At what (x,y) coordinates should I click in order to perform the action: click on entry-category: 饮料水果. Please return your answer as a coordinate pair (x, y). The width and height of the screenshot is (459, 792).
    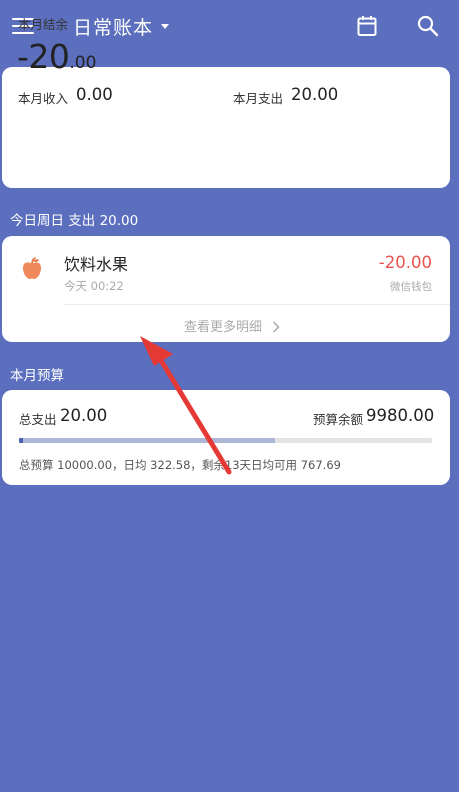
    Looking at the image, I should click on (96, 263).